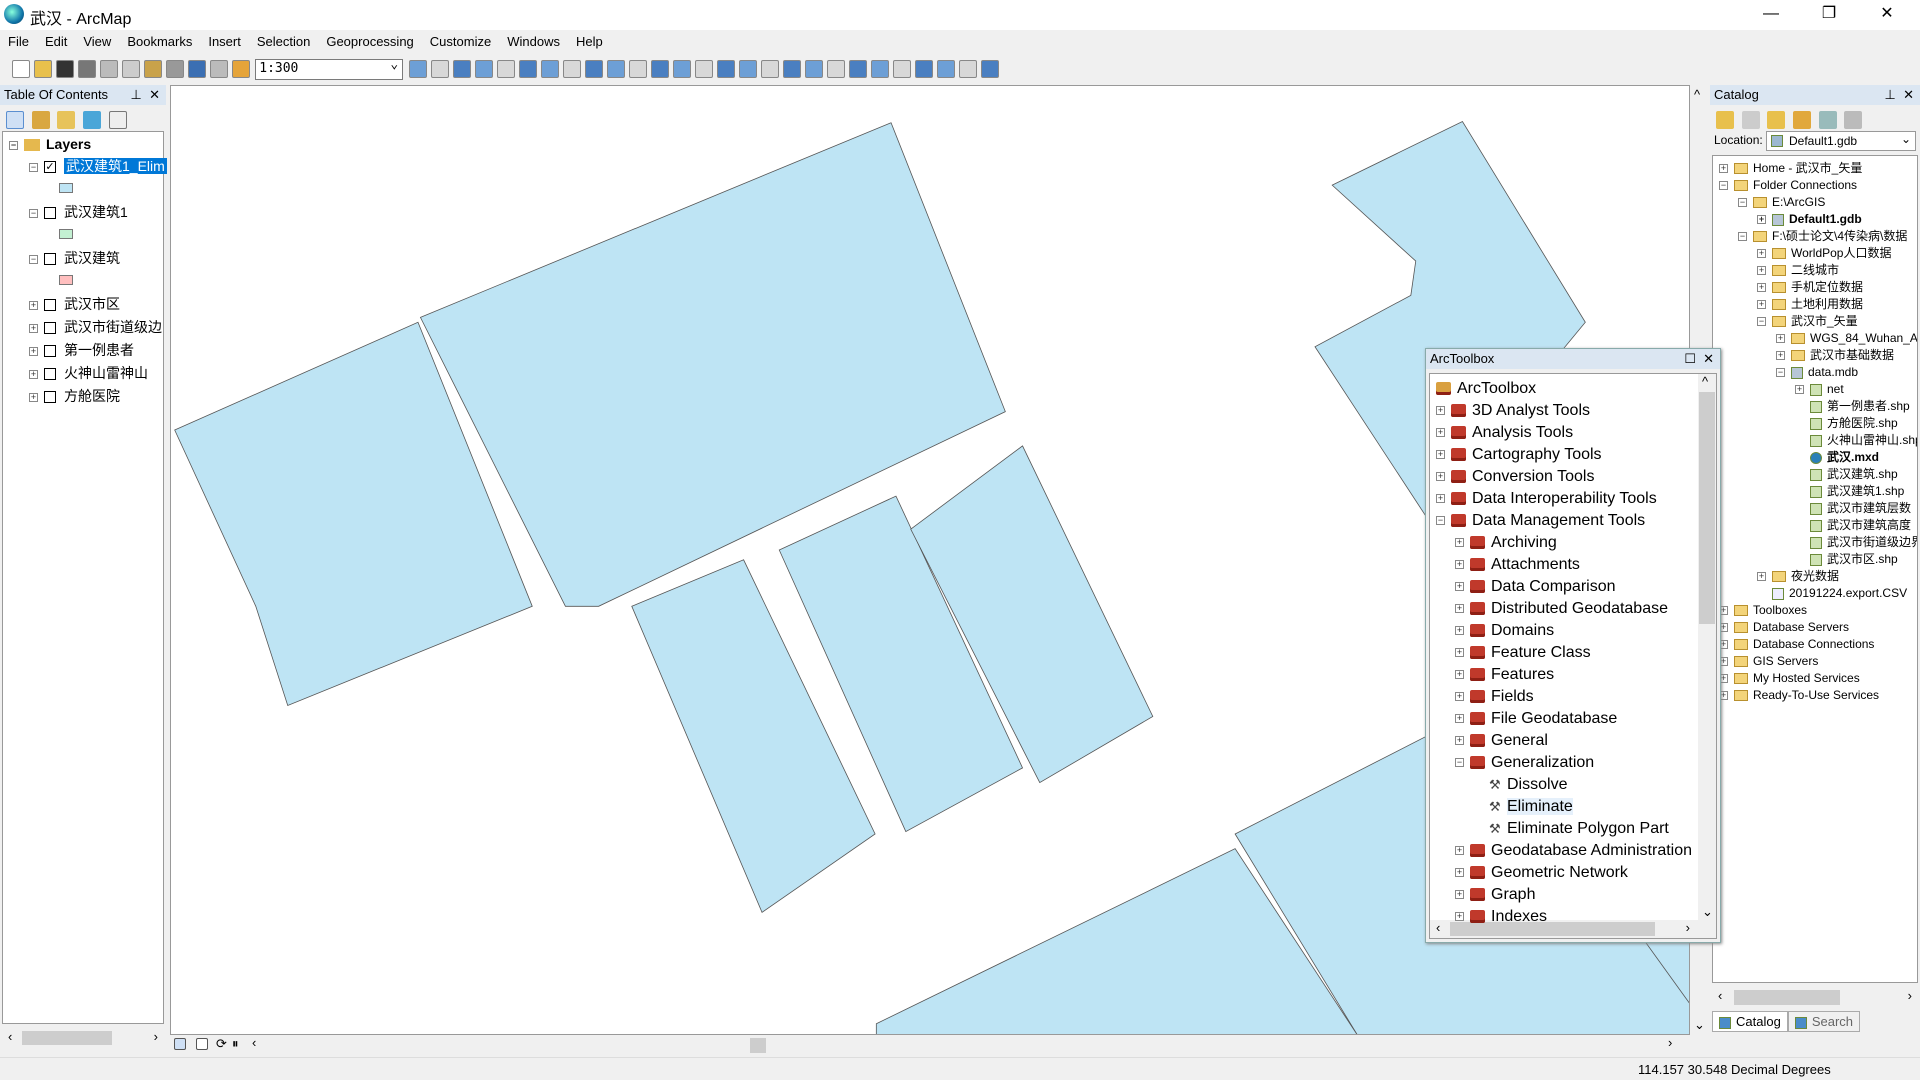 Image resolution: width=1920 pixels, height=1080 pixels. What do you see at coordinates (108, 69) in the screenshot?
I see `cut-icon` at bounding box center [108, 69].